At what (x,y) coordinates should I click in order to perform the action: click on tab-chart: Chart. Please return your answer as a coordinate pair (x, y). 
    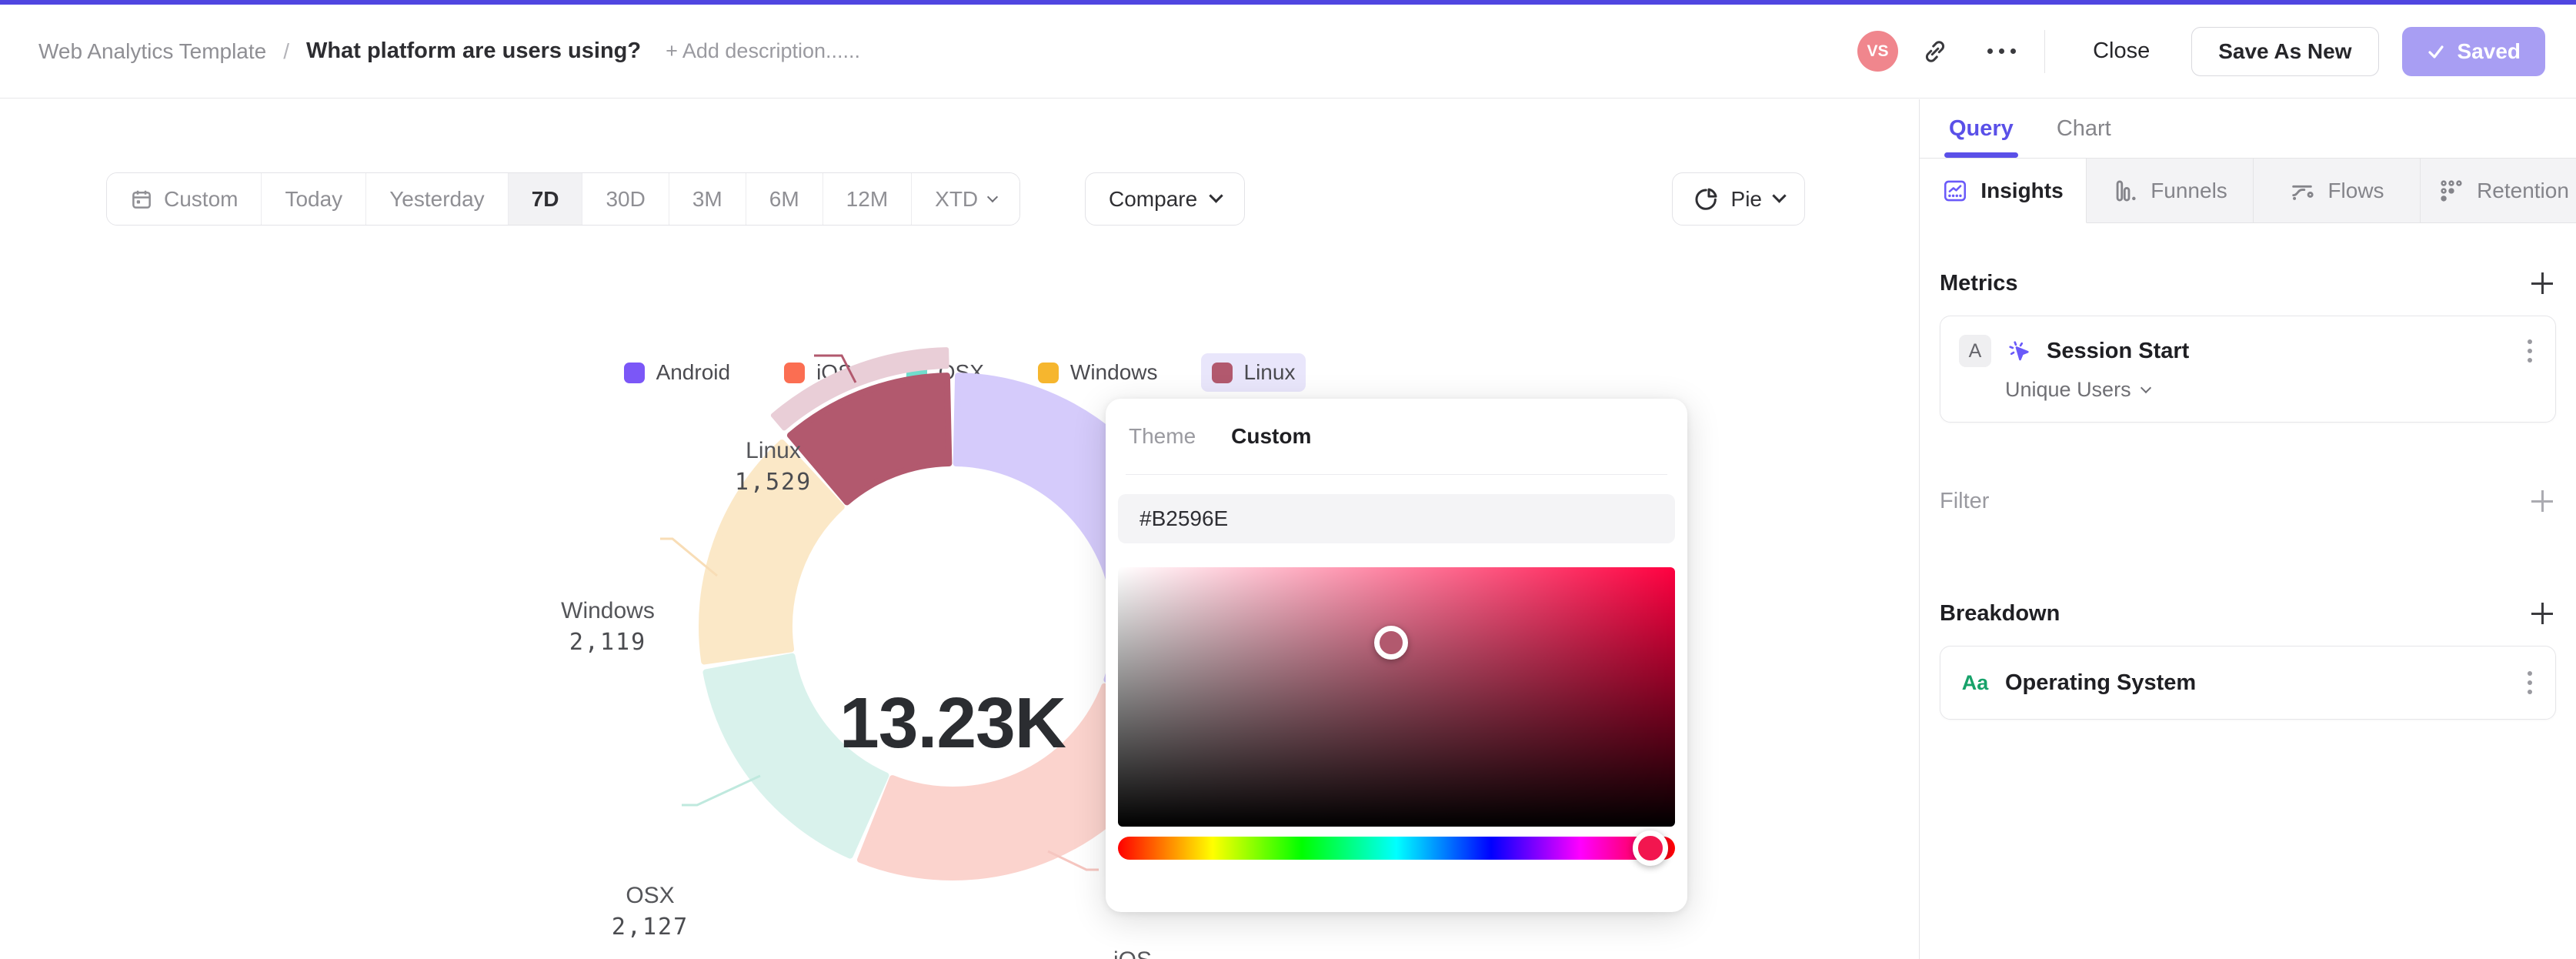
    Looking at the image, I should click on (2084, 128).